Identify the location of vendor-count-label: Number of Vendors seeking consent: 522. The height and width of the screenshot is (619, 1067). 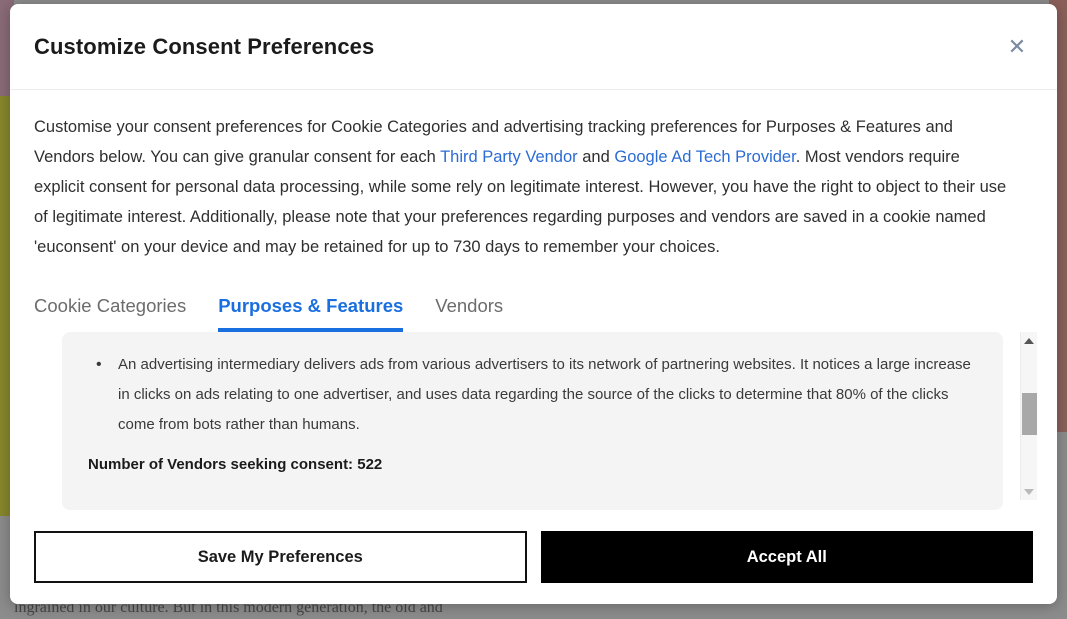
(235, 464).